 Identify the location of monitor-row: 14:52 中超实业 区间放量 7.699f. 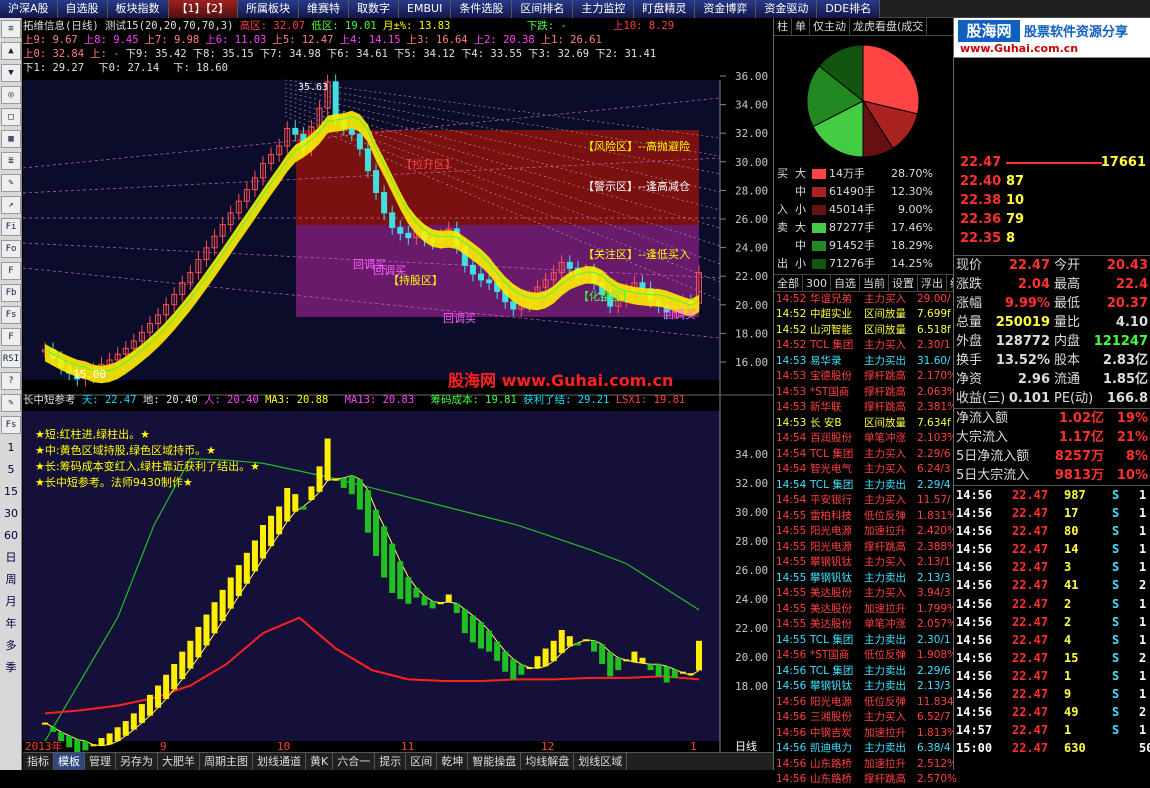
(863, 315).